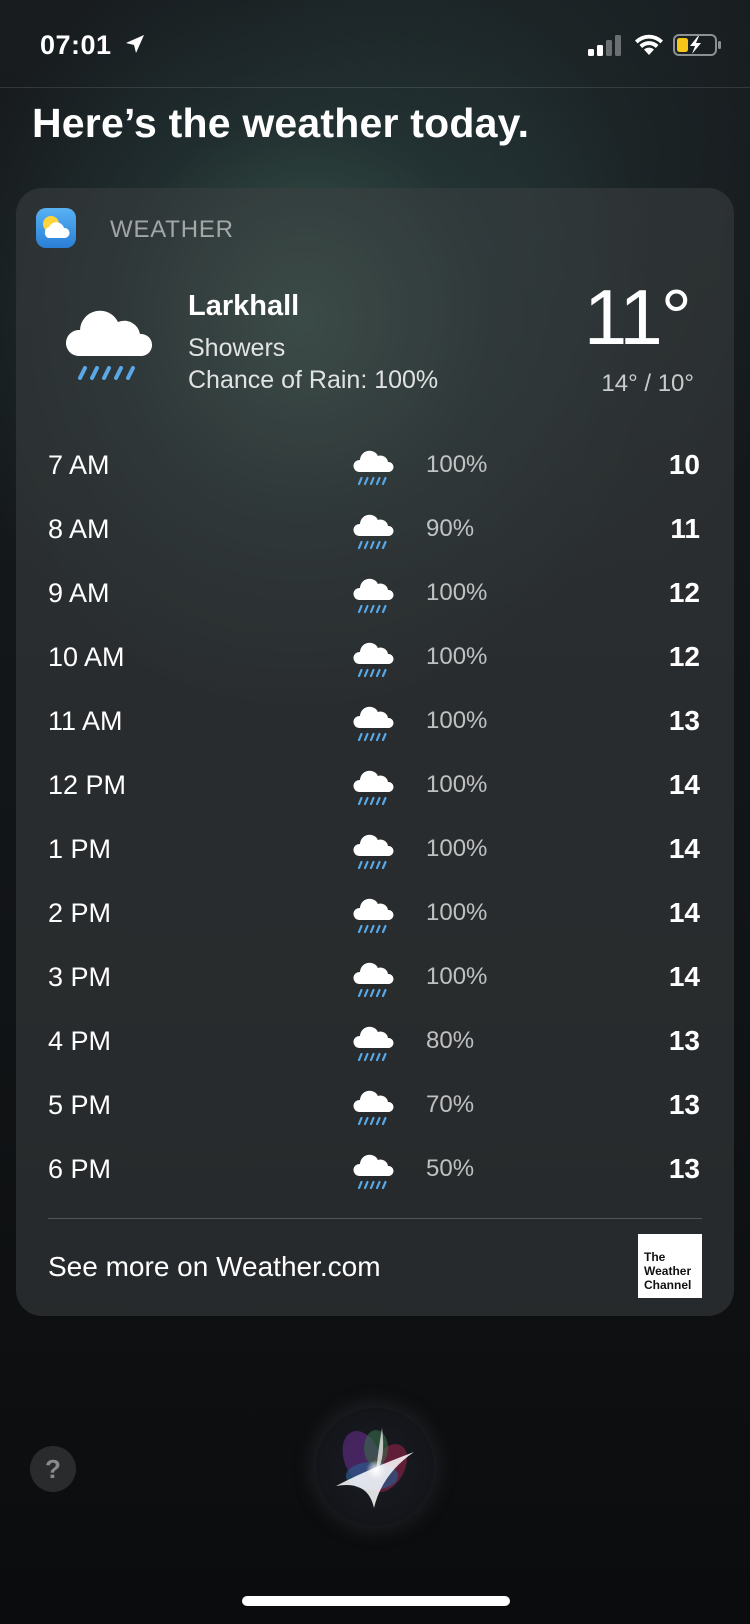 The width and height of the screenshot is (750, 1624). Describe the element at coordinates (450, 1104) in the screenshot. I see `precip-chance: 70%` at that location.